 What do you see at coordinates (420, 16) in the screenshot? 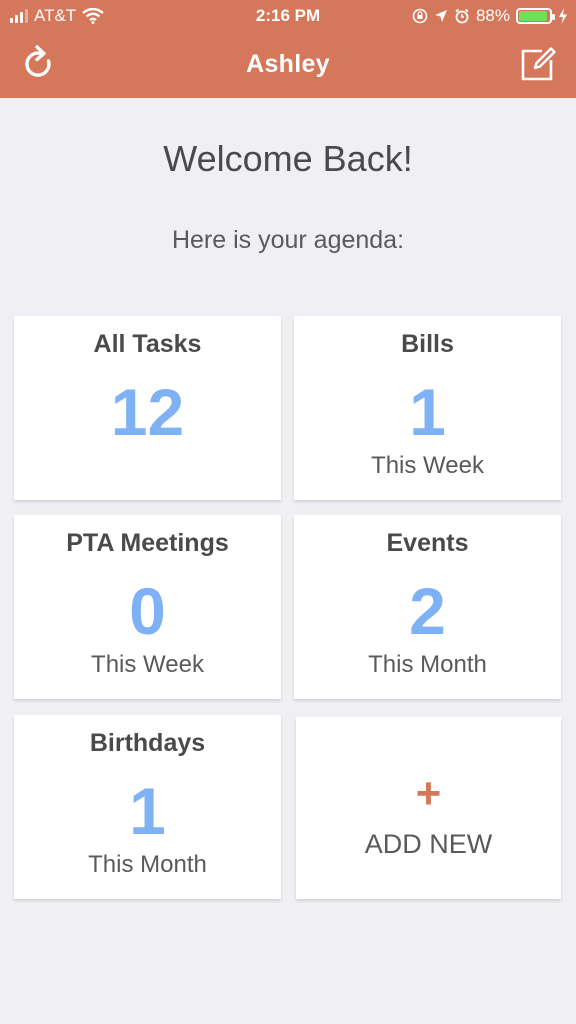
I see `orientation-lock-icon` at bounding box center [420, 16].